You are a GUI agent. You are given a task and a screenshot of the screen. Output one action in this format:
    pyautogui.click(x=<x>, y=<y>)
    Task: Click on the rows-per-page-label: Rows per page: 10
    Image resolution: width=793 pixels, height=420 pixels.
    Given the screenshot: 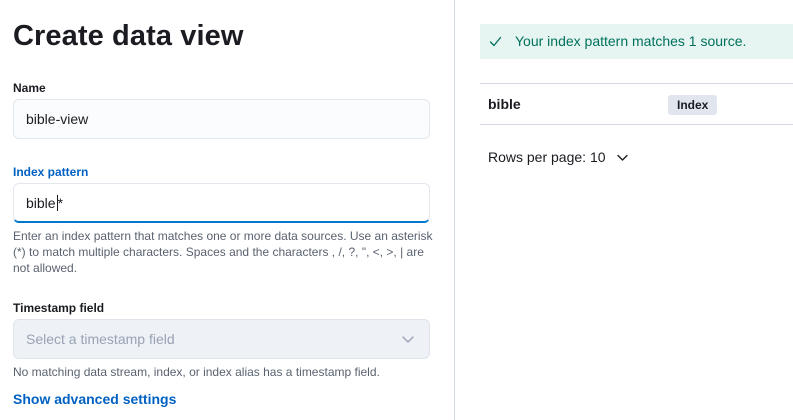 What is the action you would take?
    pyautogui.click(x=547, y=157)
    